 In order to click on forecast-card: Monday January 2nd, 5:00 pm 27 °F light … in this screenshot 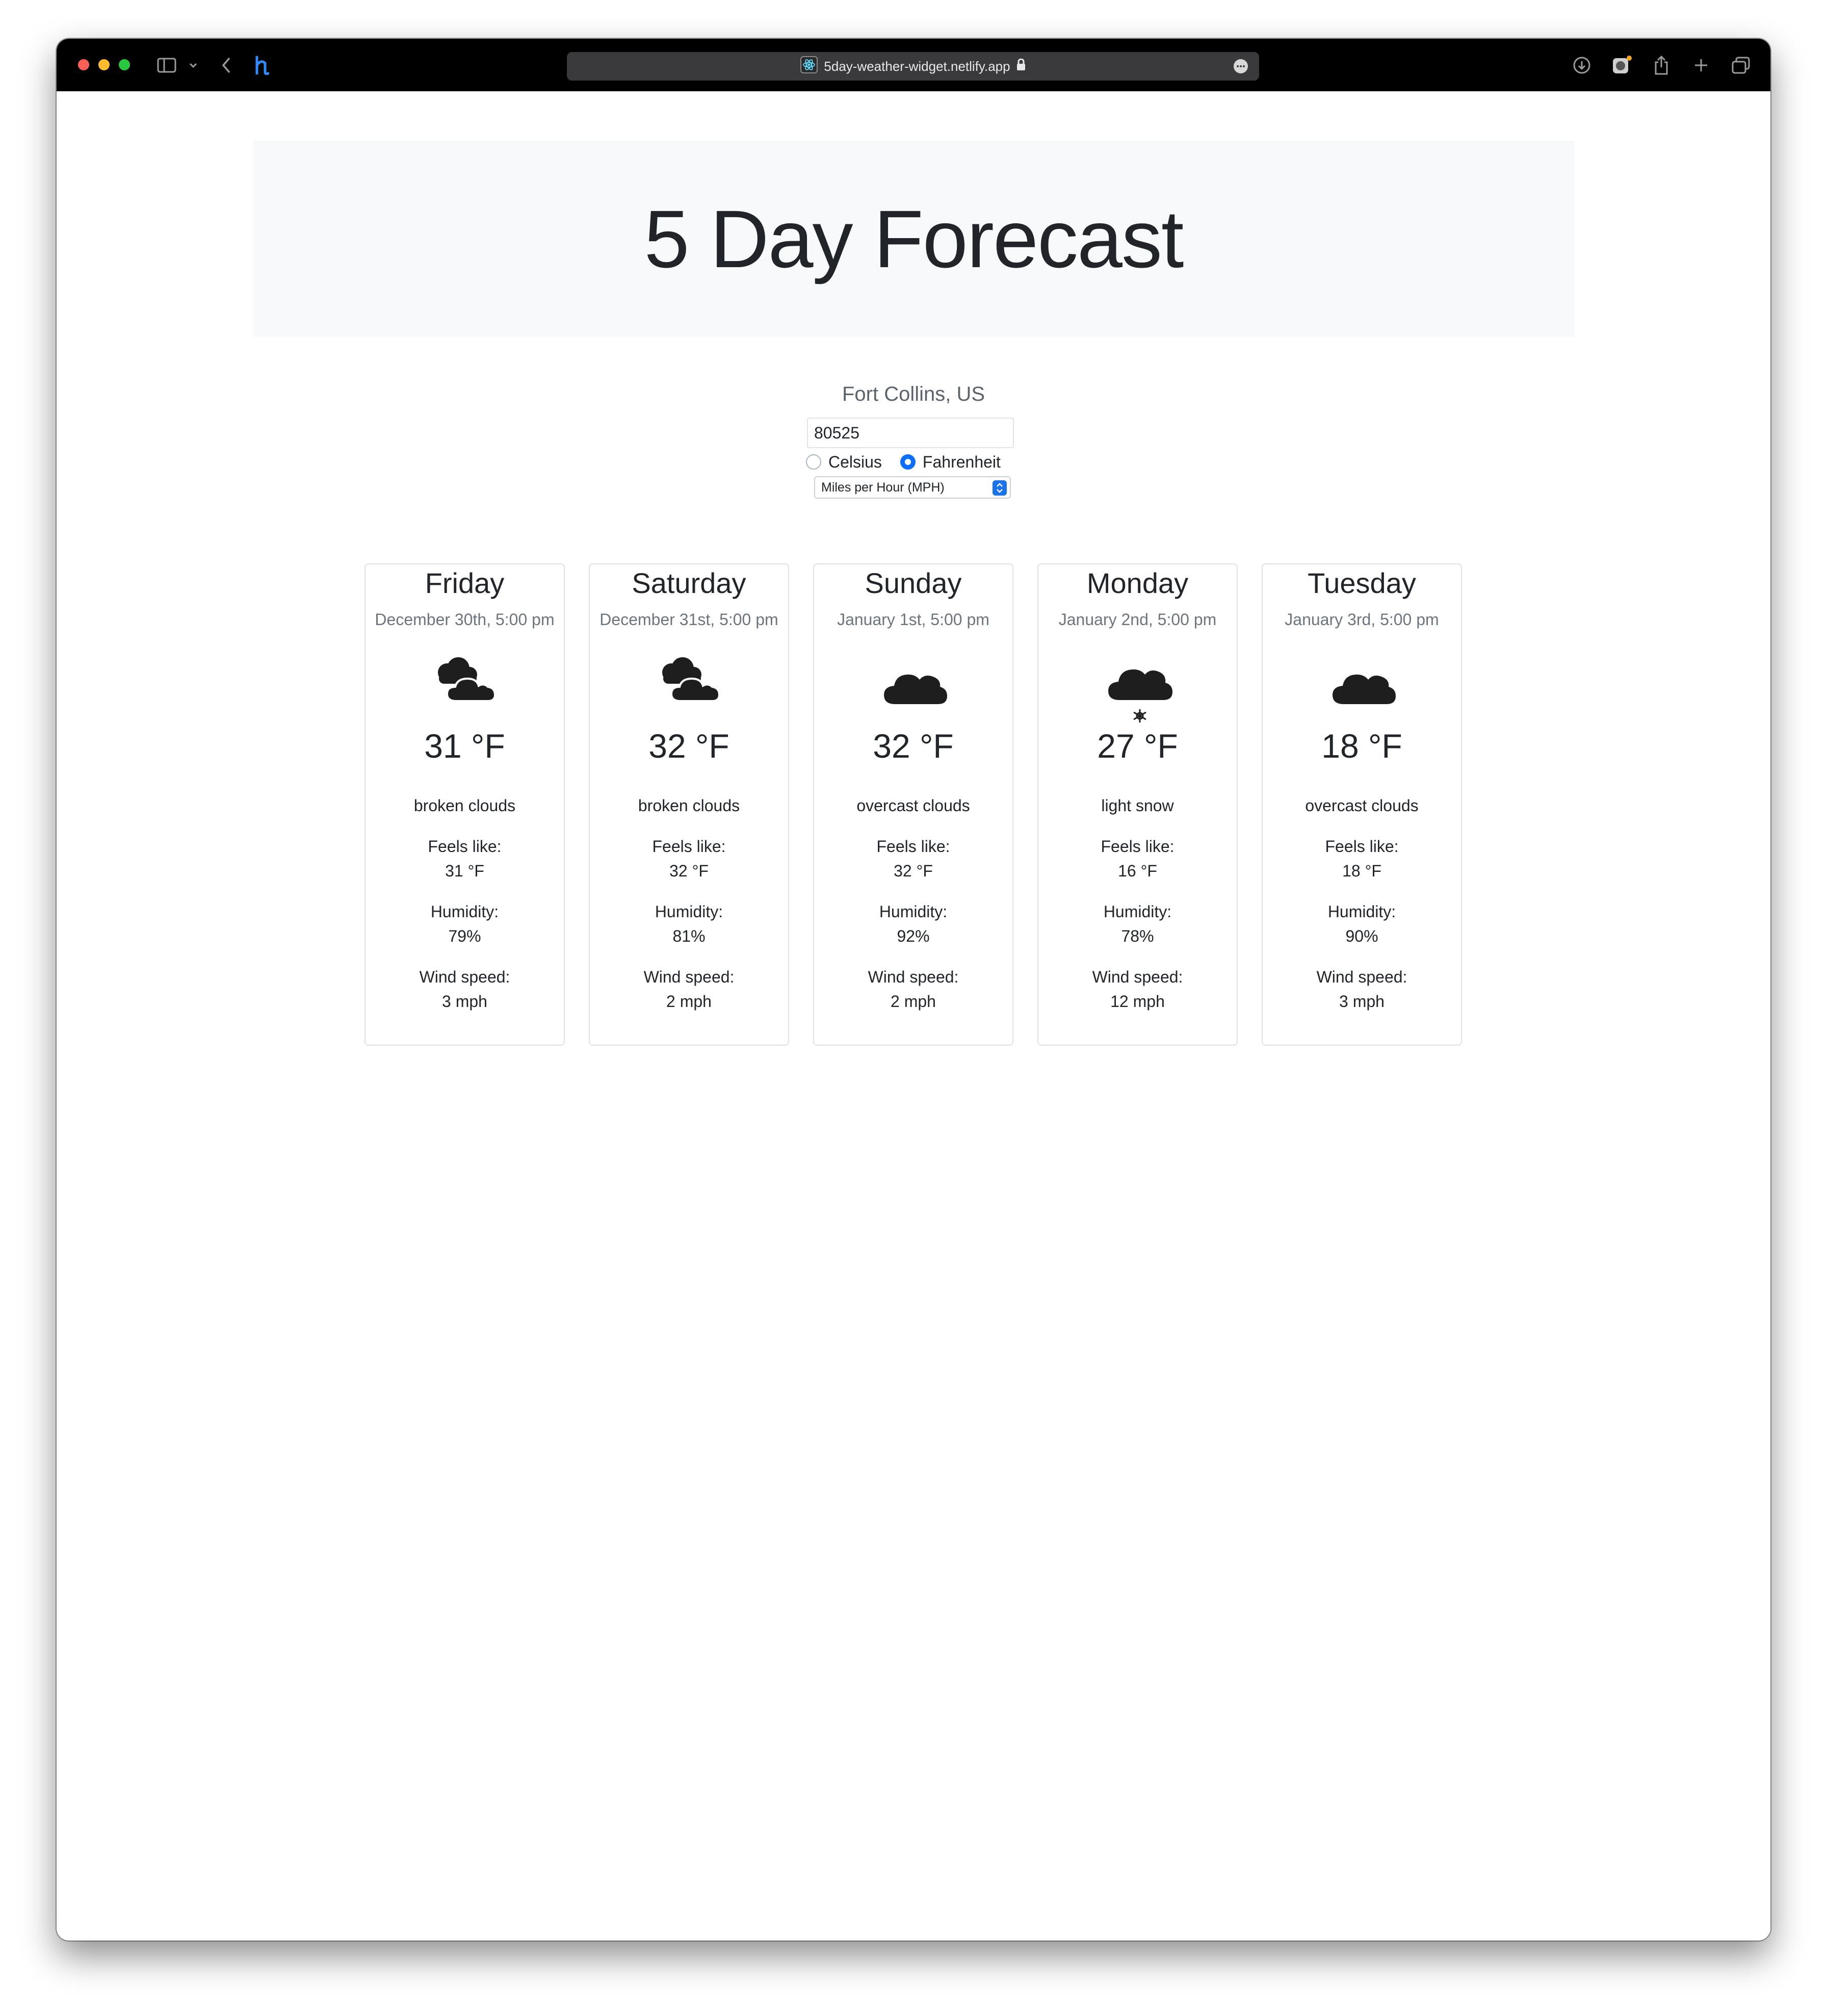, I will do `click(1137, 804)`.